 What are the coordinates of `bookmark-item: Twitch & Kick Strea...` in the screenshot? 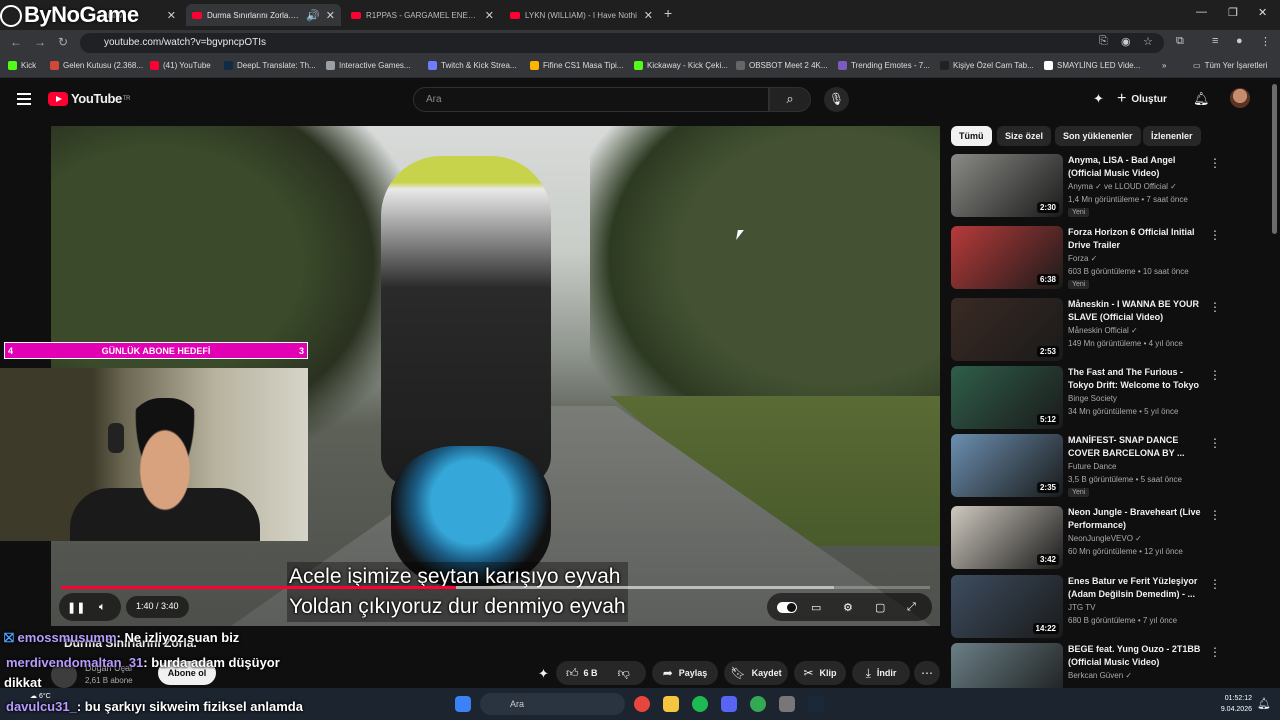 It's located at (472, 65).